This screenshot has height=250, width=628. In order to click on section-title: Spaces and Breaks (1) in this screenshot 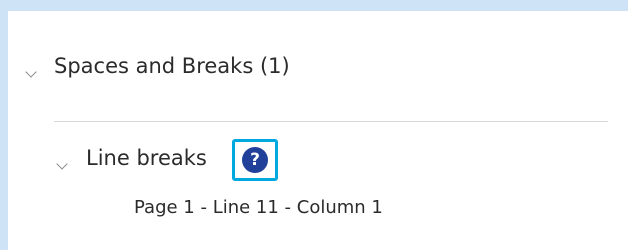, I will do `click(172, 66)`.